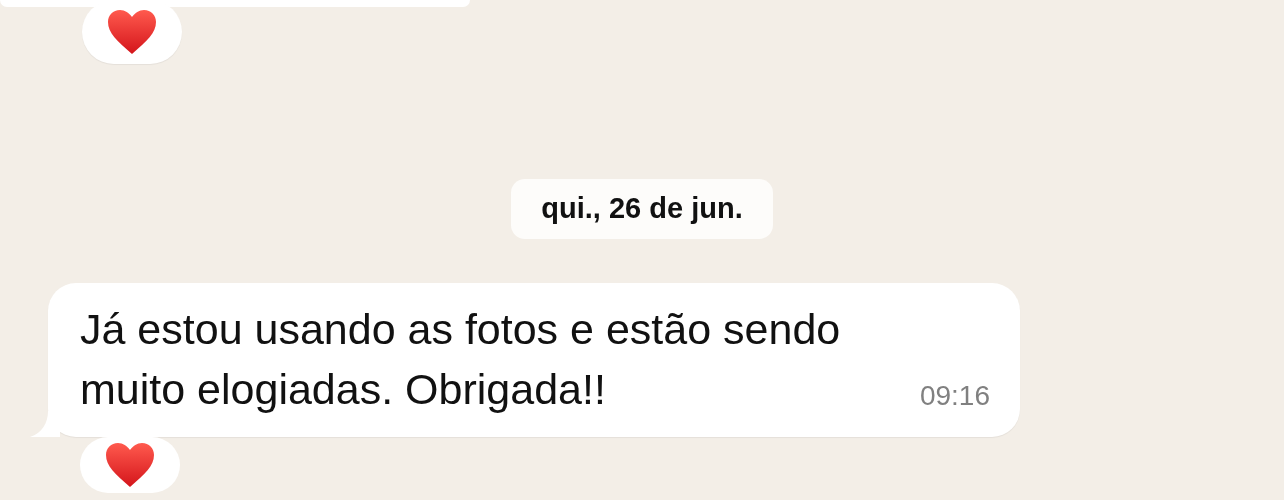 The image size is (1284, 500). Describe the element at coordinates (461, 359) in the screenshot. I see `message-text: Já estou usando as fotos e estão sendo muito elogiadas. Obrigada!!` at that location.